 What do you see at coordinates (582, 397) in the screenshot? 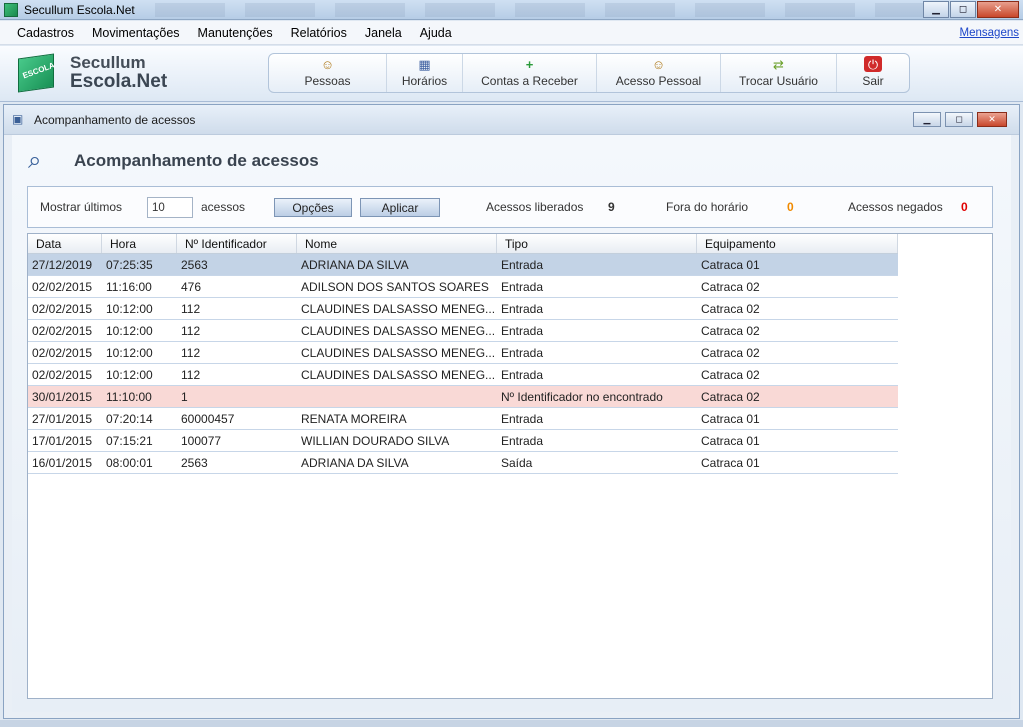
I see `cell-tipo: Nº Identificador no encontrado` at bounding box center [582, 397].